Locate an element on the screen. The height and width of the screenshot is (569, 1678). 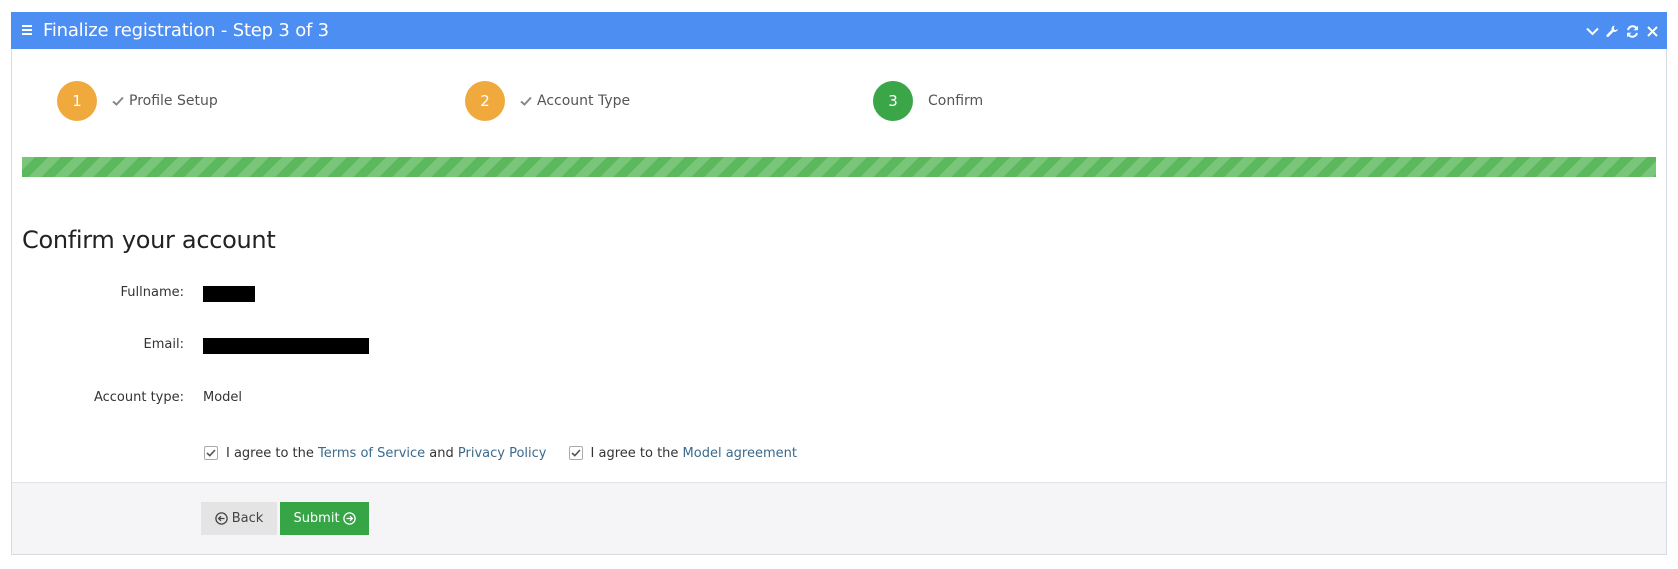
panel-header: Finalize registration - Step 3 of 3 is located at coordinates (839, 30).